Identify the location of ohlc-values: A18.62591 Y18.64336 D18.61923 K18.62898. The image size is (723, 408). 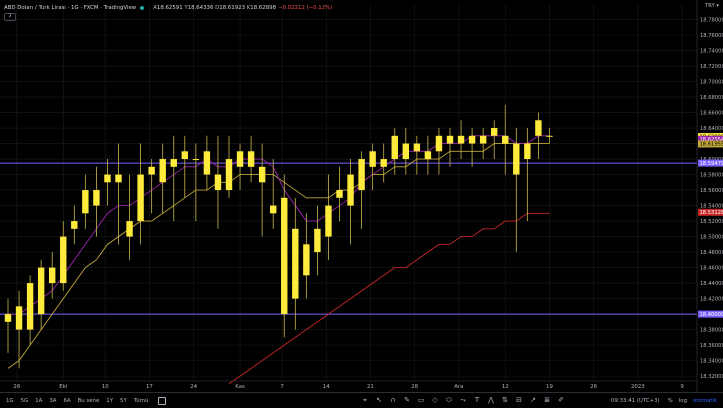
(214, 8).